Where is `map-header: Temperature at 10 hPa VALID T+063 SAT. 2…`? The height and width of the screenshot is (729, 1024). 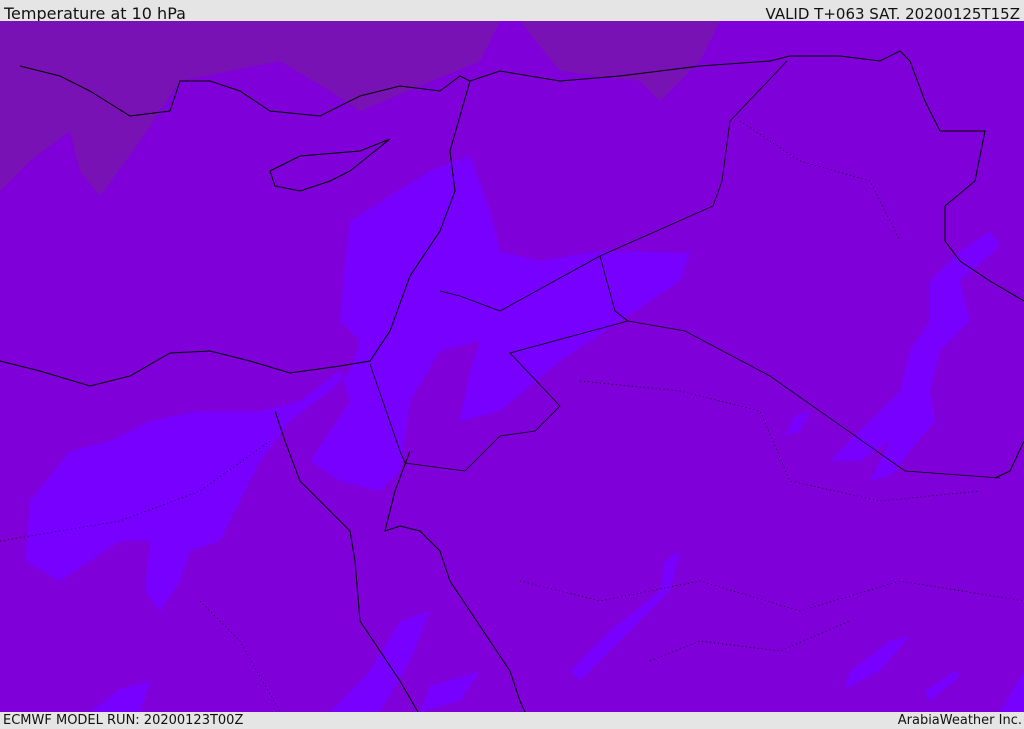 map-header: Temperature at 10 hPa VALID T+063 SAT. 2… is located at coordinates (512, 11).